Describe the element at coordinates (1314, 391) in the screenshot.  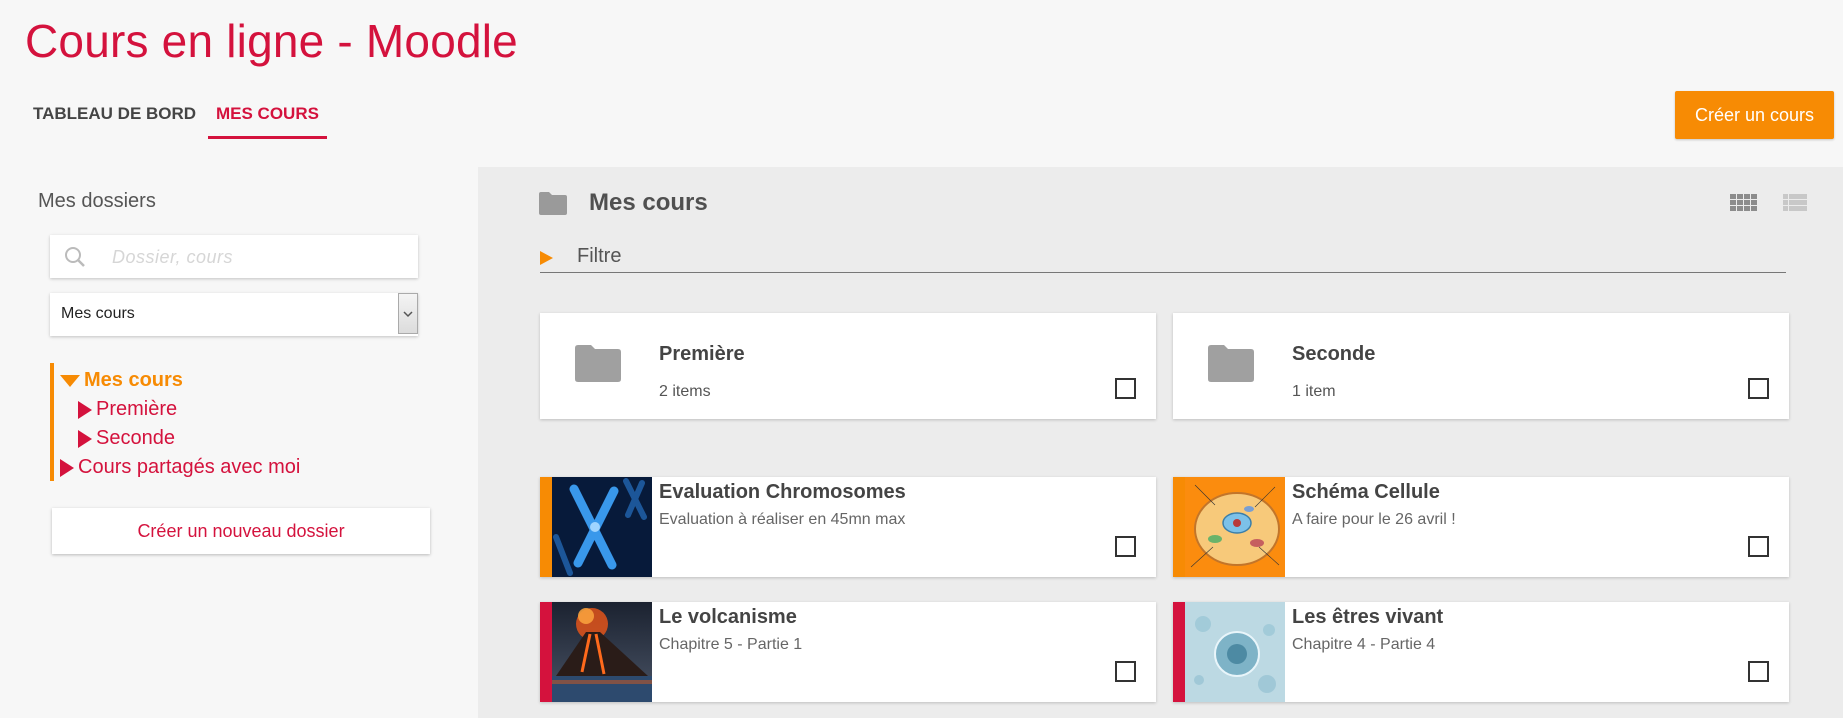
I see `folder-item-count: 1 item` at that location.